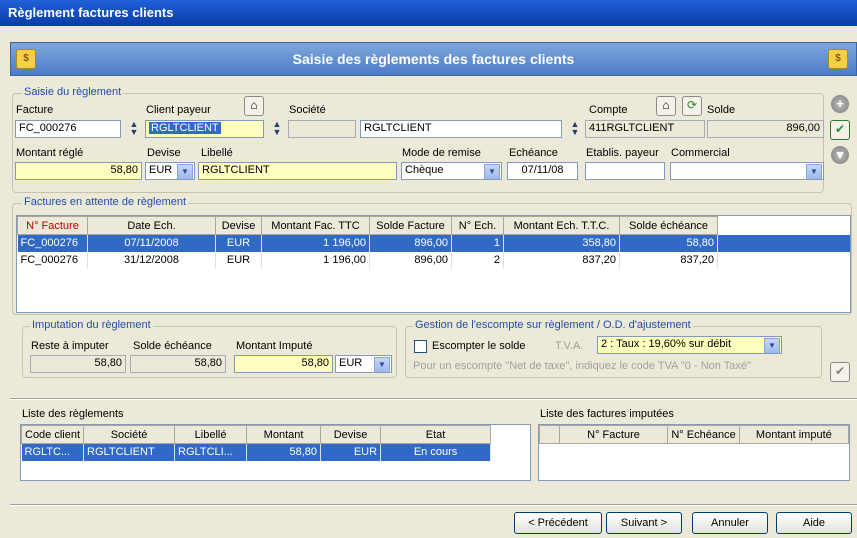 The width and height of the screenshot is (857, 538). What do you see at coordinates (561, 243) in the screenshot?
I see `table-cell: 358,80` at bounding box center [561, 243].